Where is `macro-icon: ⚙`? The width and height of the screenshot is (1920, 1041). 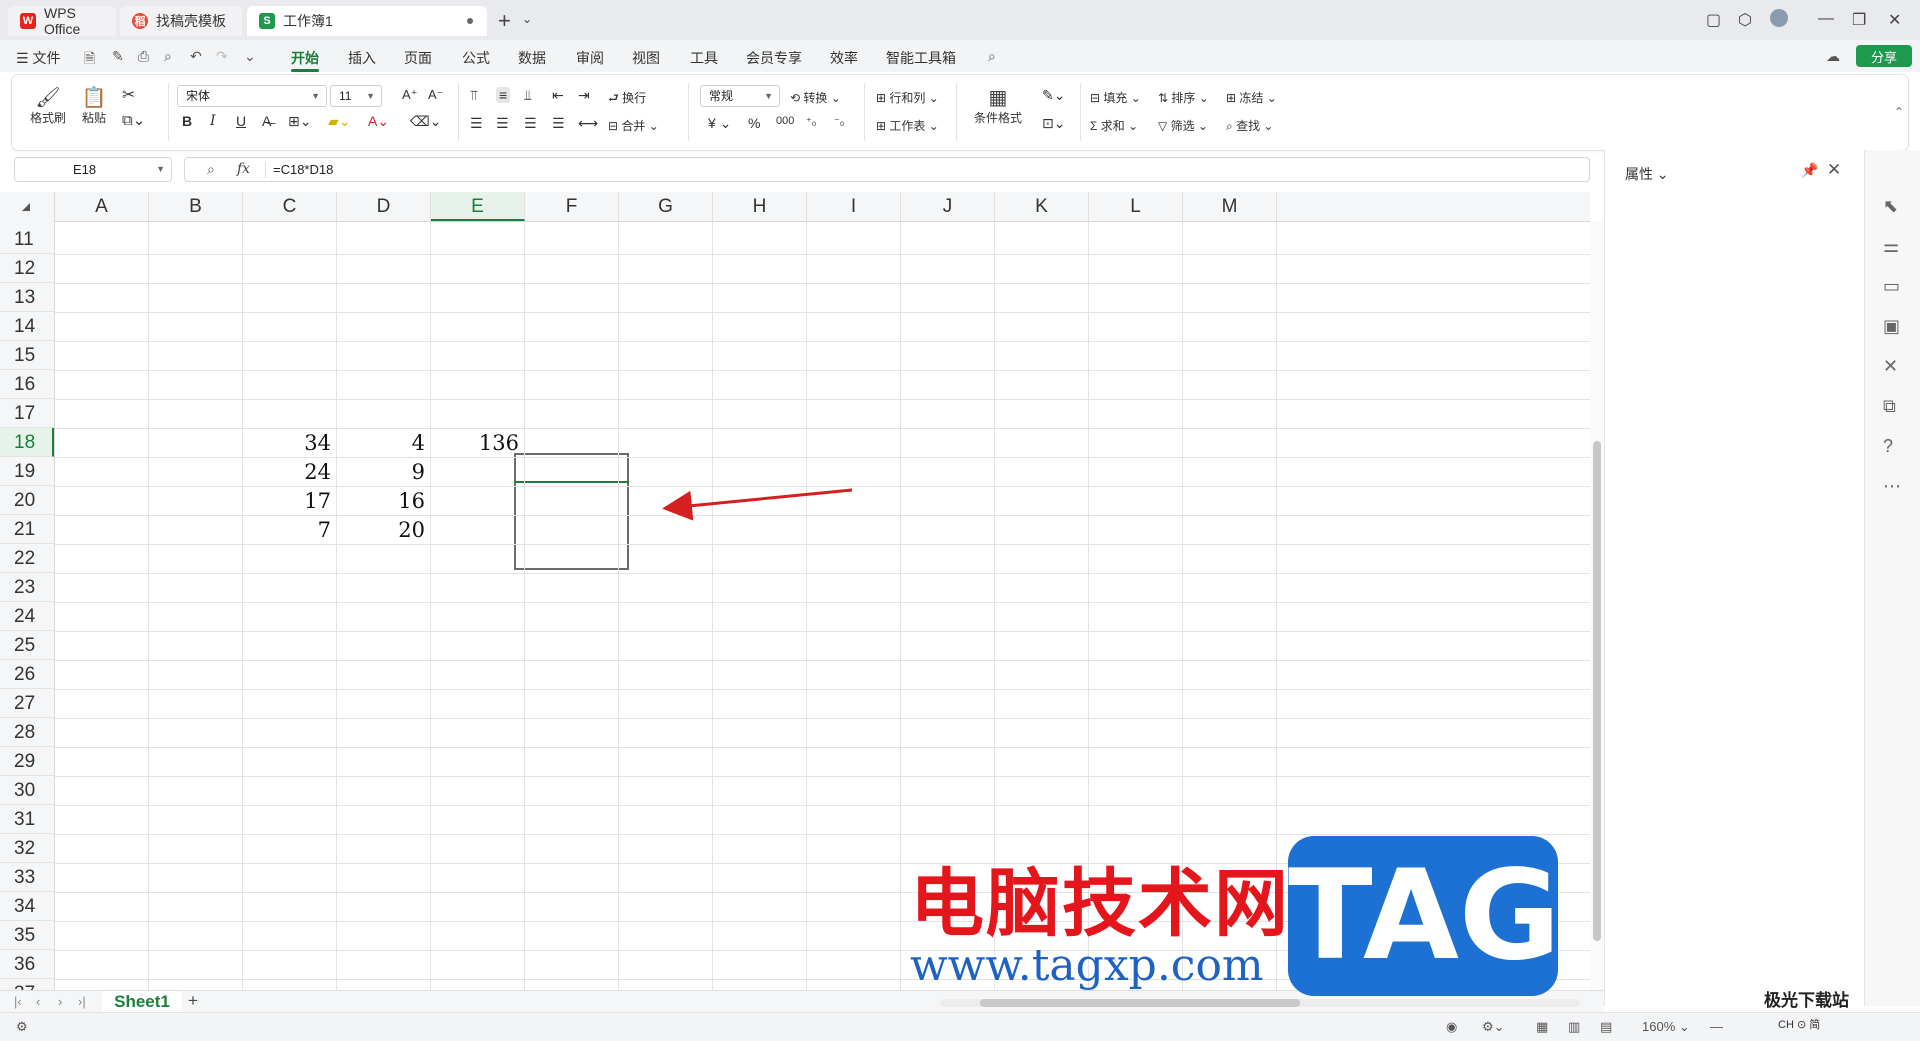
macro-icon: ⚙ is located at coordinates (22, 1027).